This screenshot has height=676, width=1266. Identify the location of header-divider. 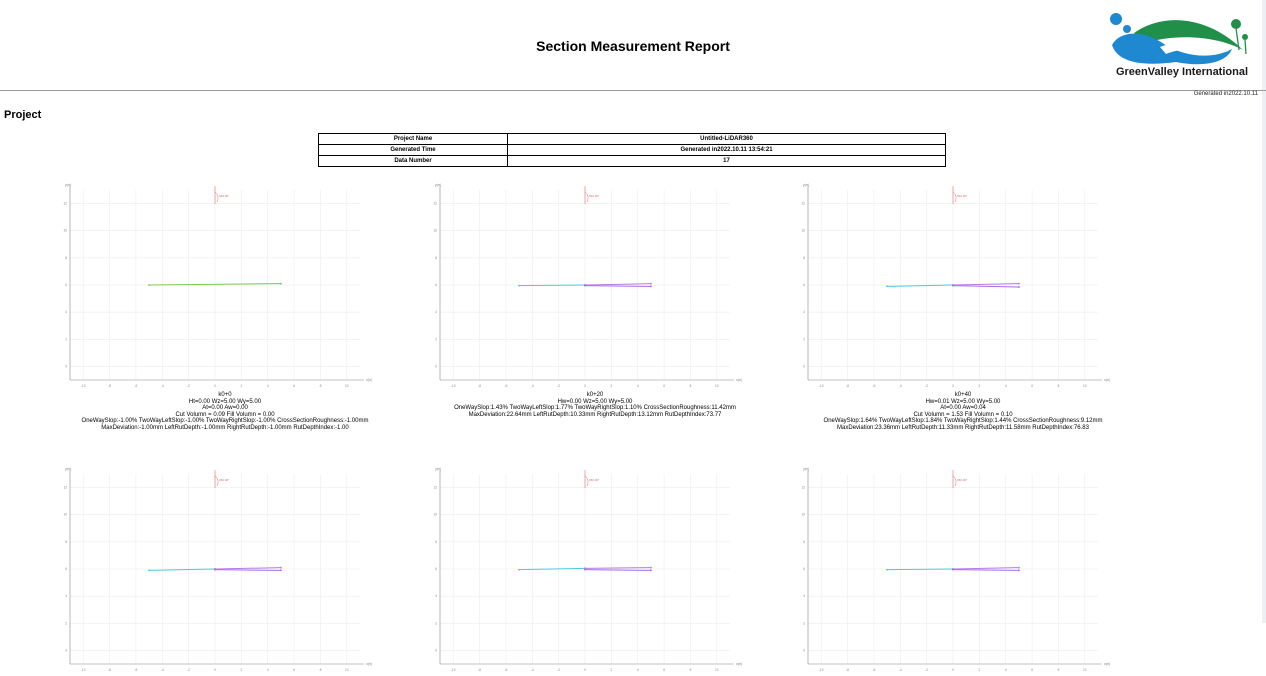
(633, 90).